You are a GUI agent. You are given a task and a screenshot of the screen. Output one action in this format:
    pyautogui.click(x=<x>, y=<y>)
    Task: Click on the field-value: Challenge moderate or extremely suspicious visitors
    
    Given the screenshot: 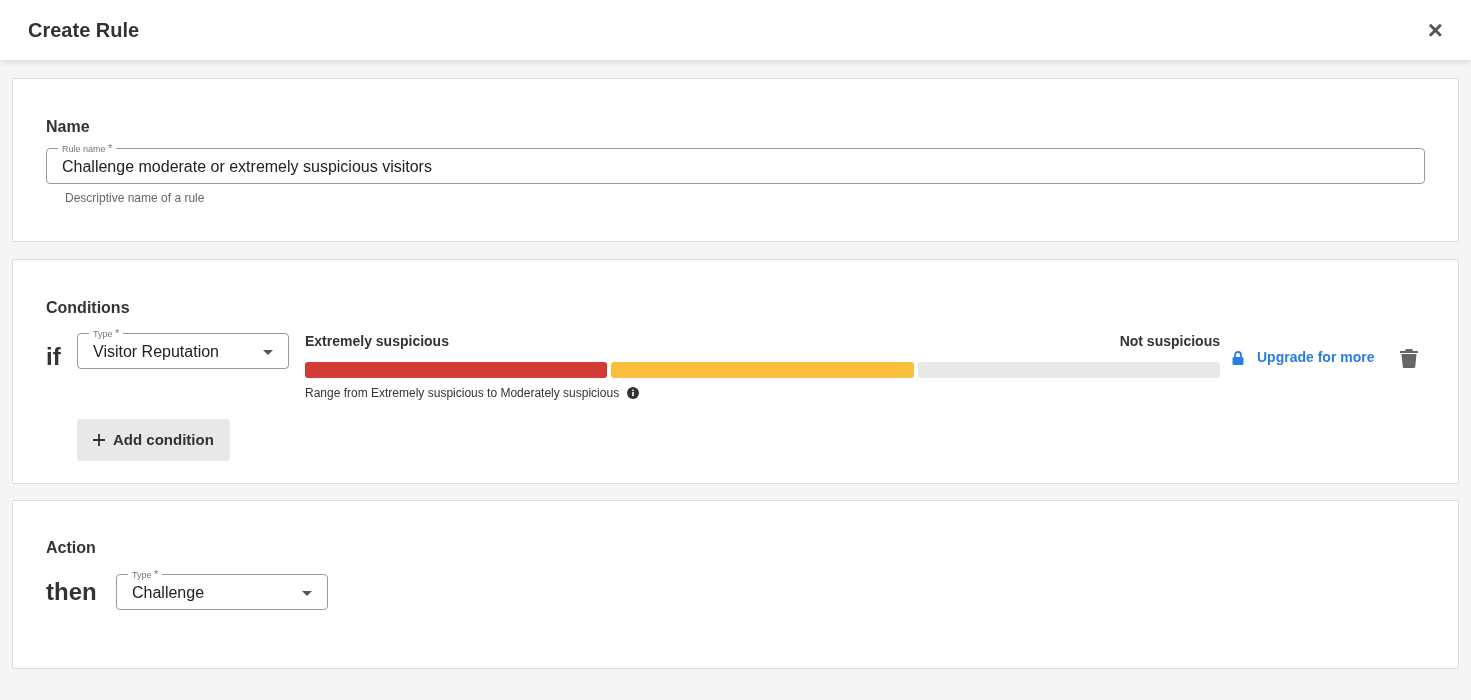 What is the action you would take?
    pyautogui.click(x=247, y=167)
    